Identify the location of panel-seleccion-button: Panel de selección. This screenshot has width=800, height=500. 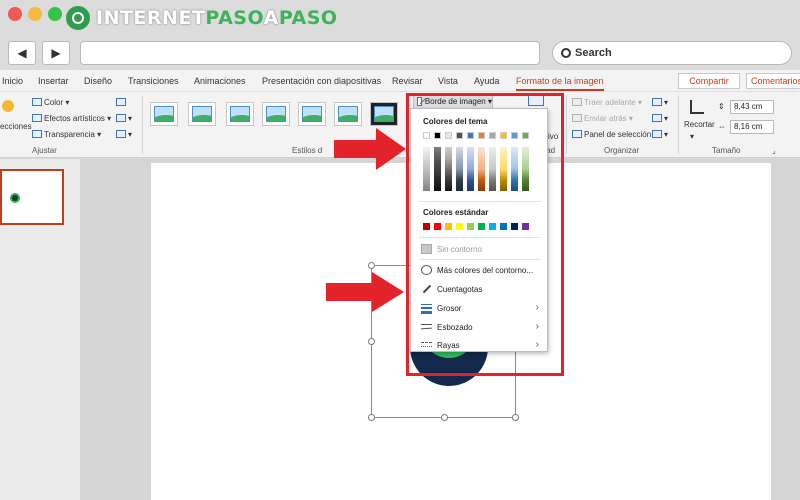
(611, 134).